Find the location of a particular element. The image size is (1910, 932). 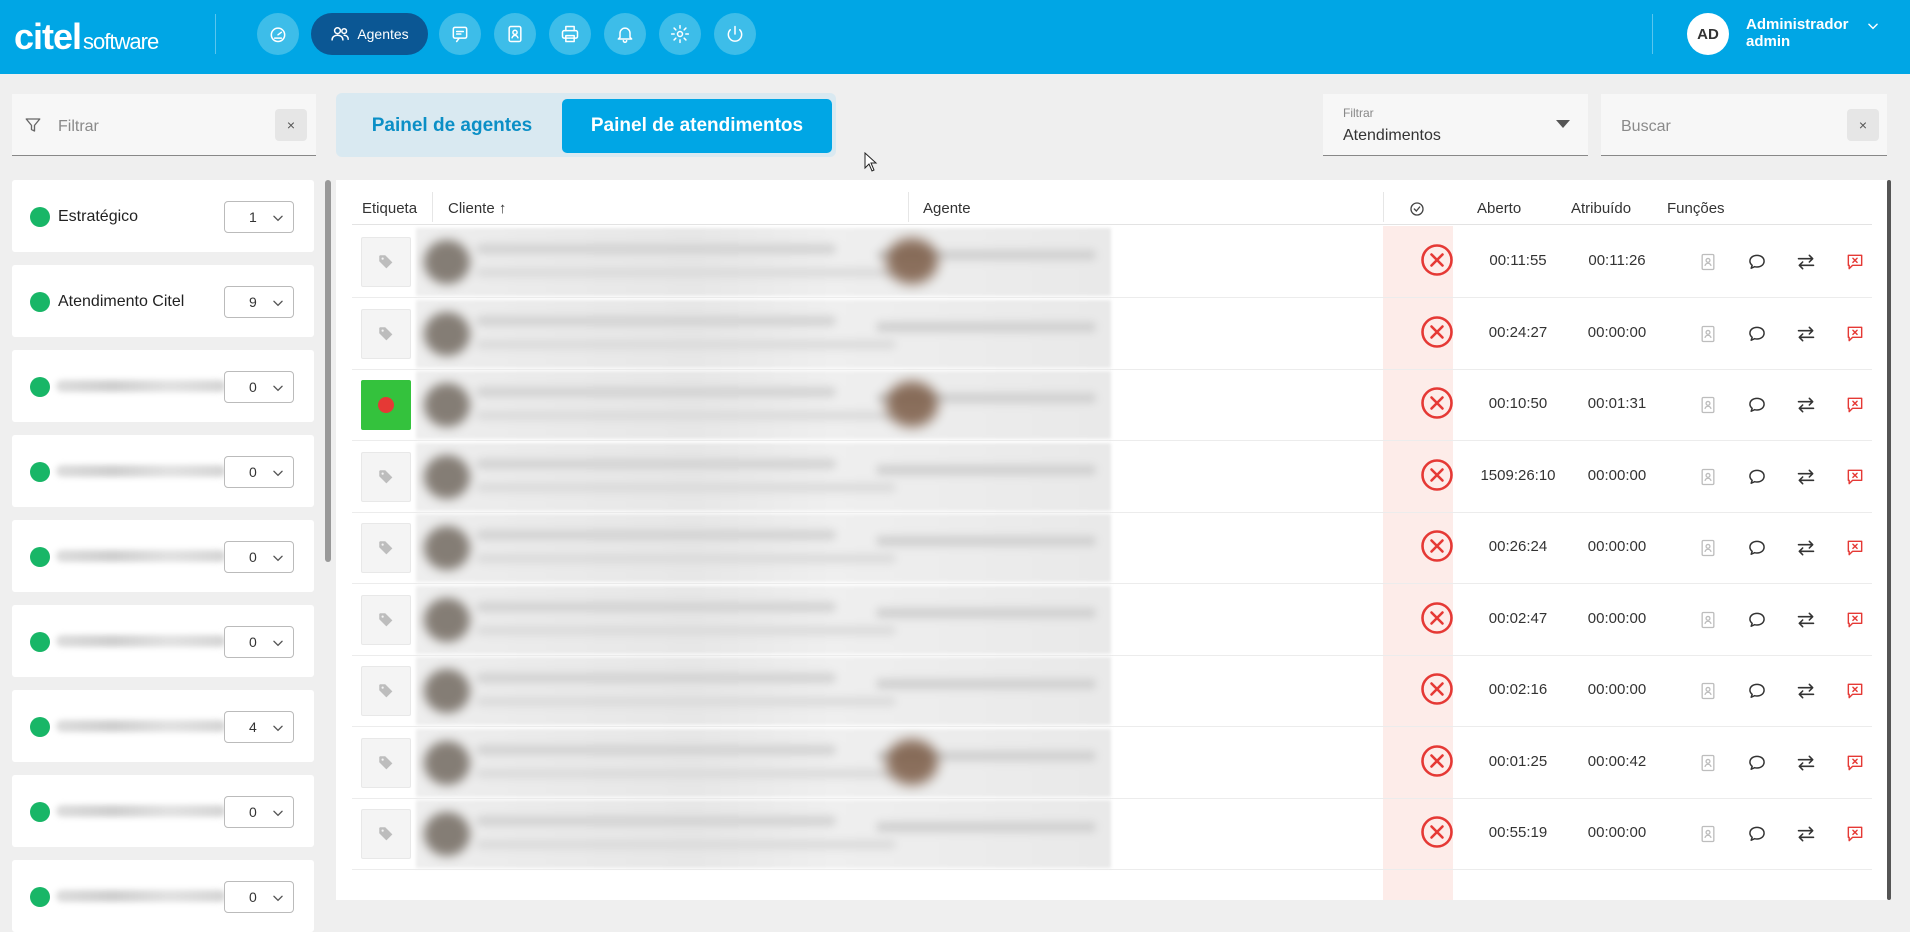

table-scrollbar is located at coordinates (1889, 540).